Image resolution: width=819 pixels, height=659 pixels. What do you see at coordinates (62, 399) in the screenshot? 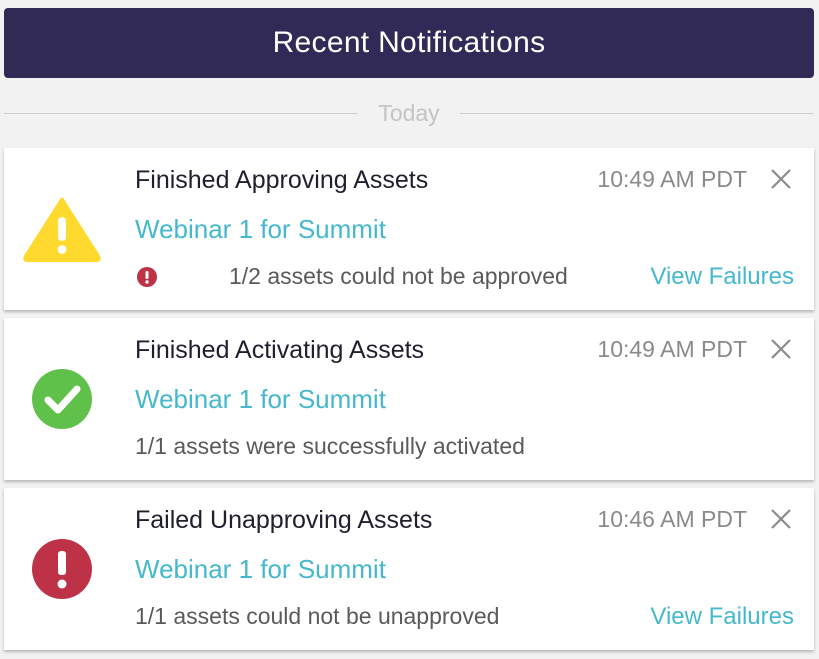
I see `check-circle-icon` at bounding box center [62, 399].